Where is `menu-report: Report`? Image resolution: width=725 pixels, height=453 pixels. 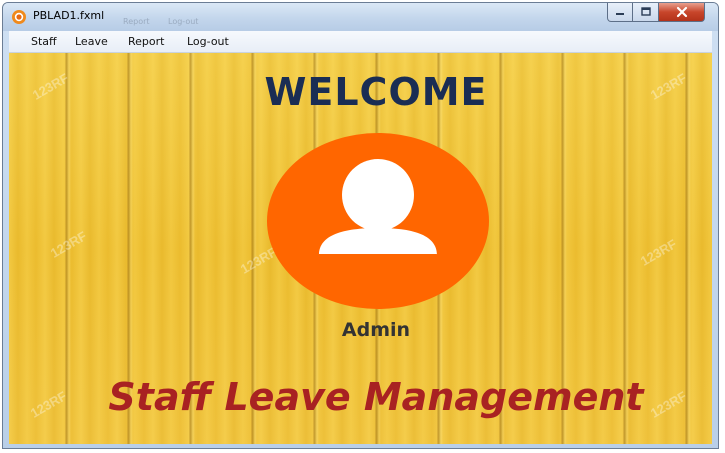
menu-report: Report is located at coordinates (146, 41).